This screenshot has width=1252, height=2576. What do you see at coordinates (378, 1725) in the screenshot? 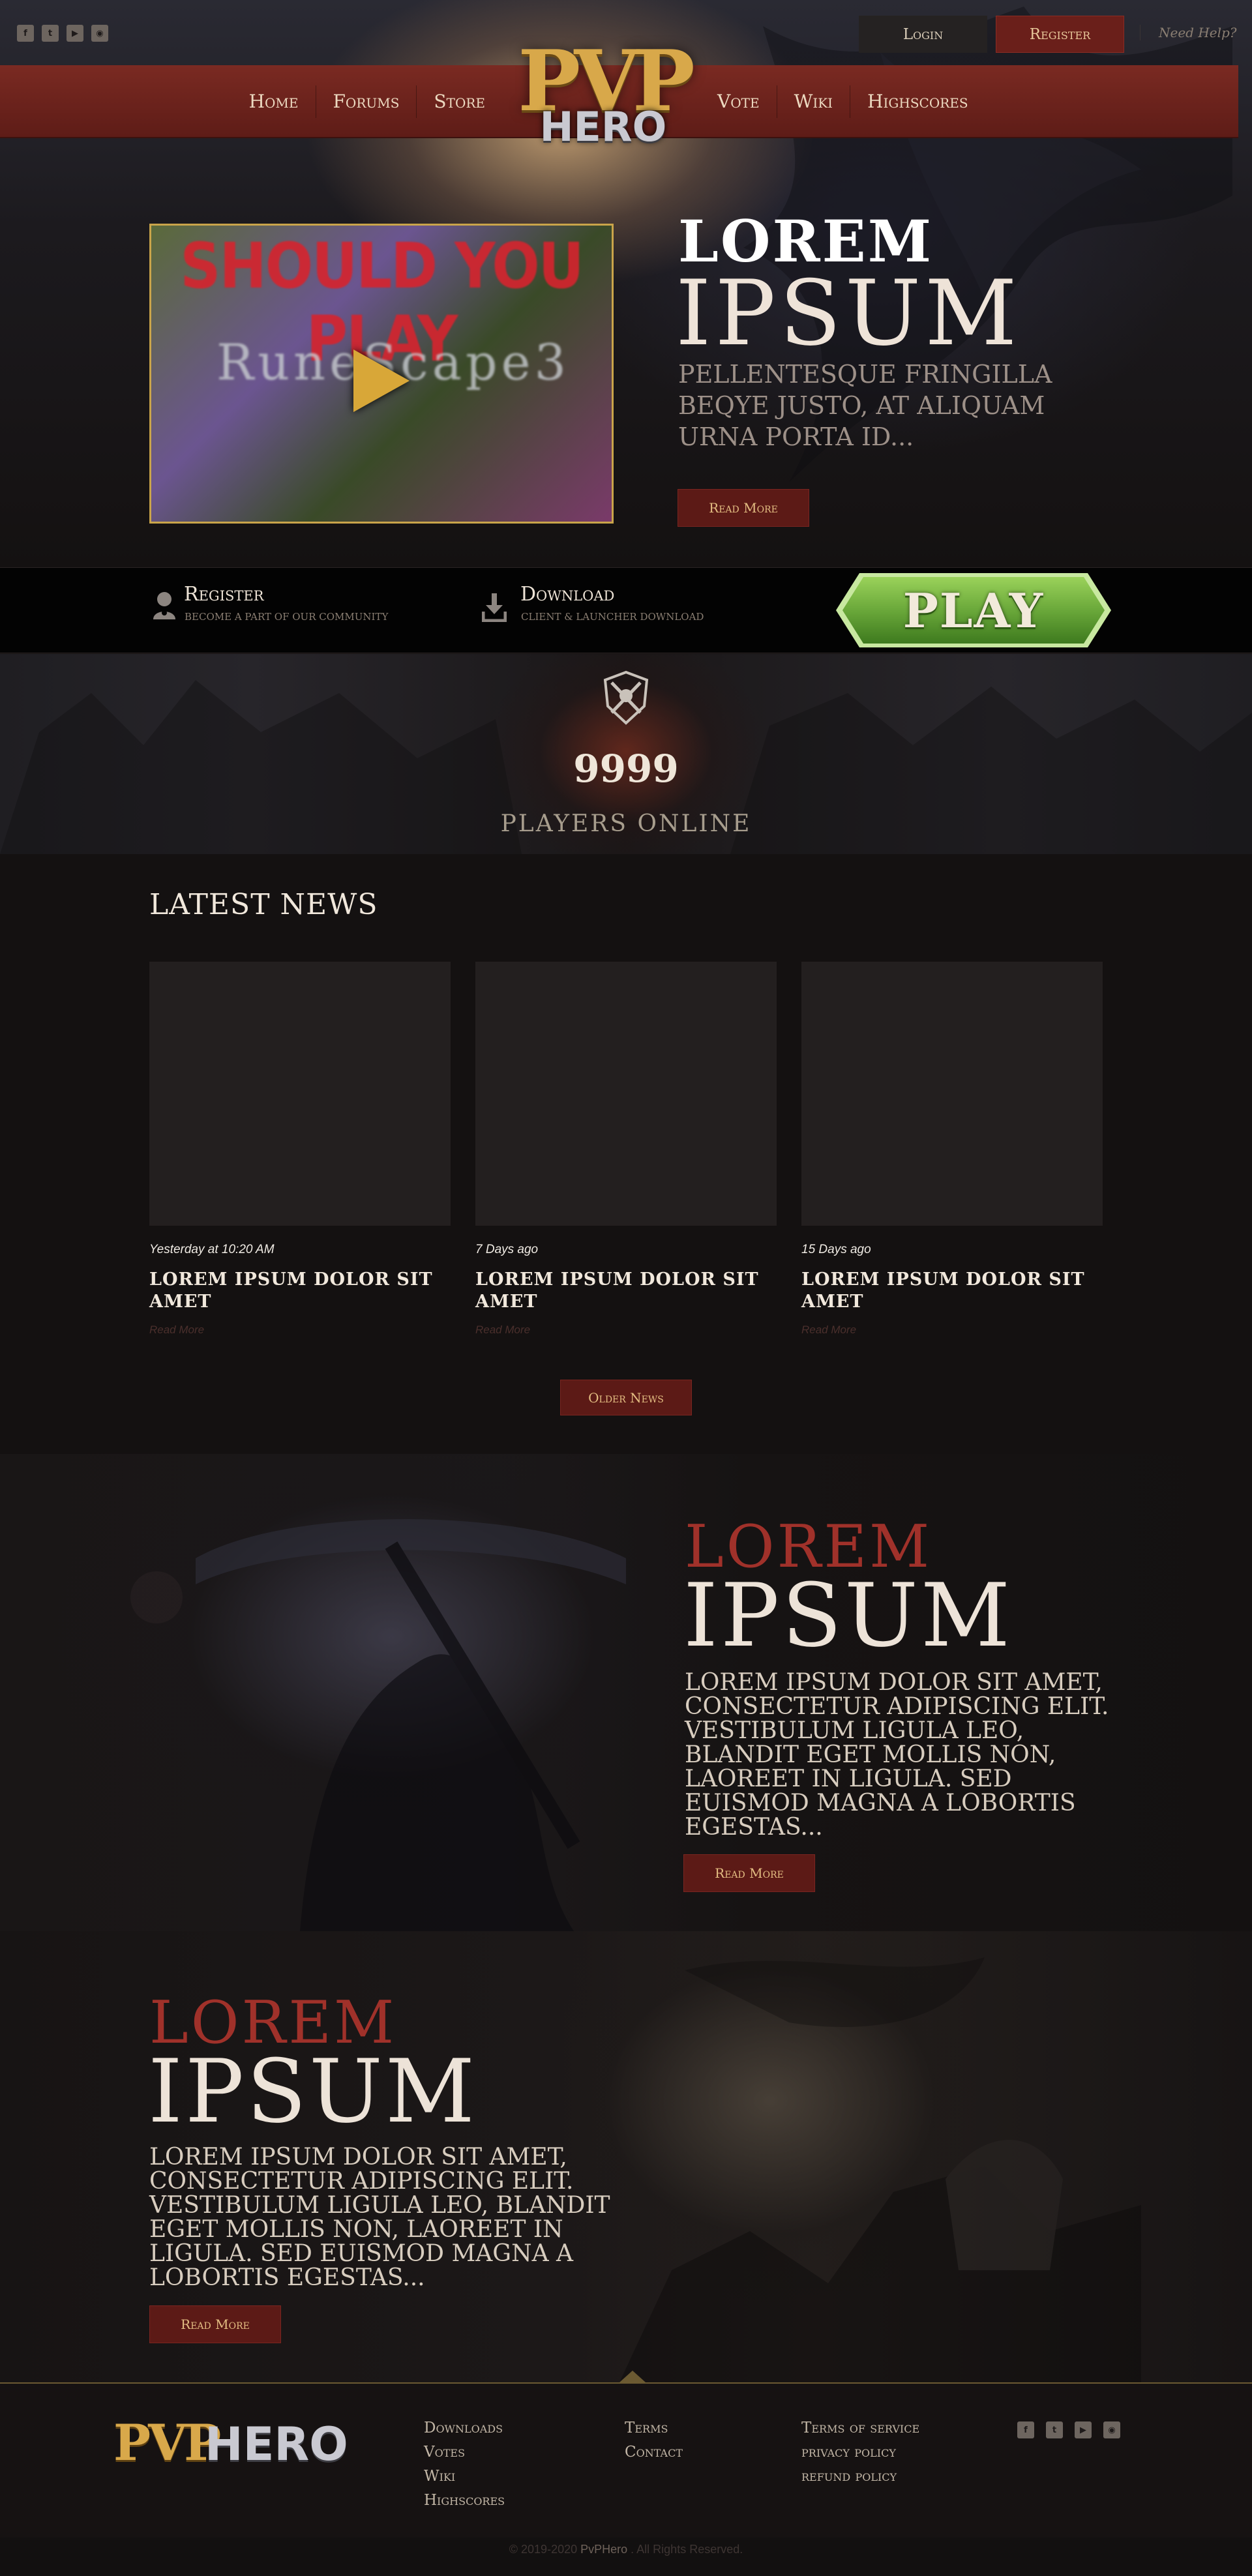
I see `arena-warrior-artwork` at bounding box center [378, 1725].